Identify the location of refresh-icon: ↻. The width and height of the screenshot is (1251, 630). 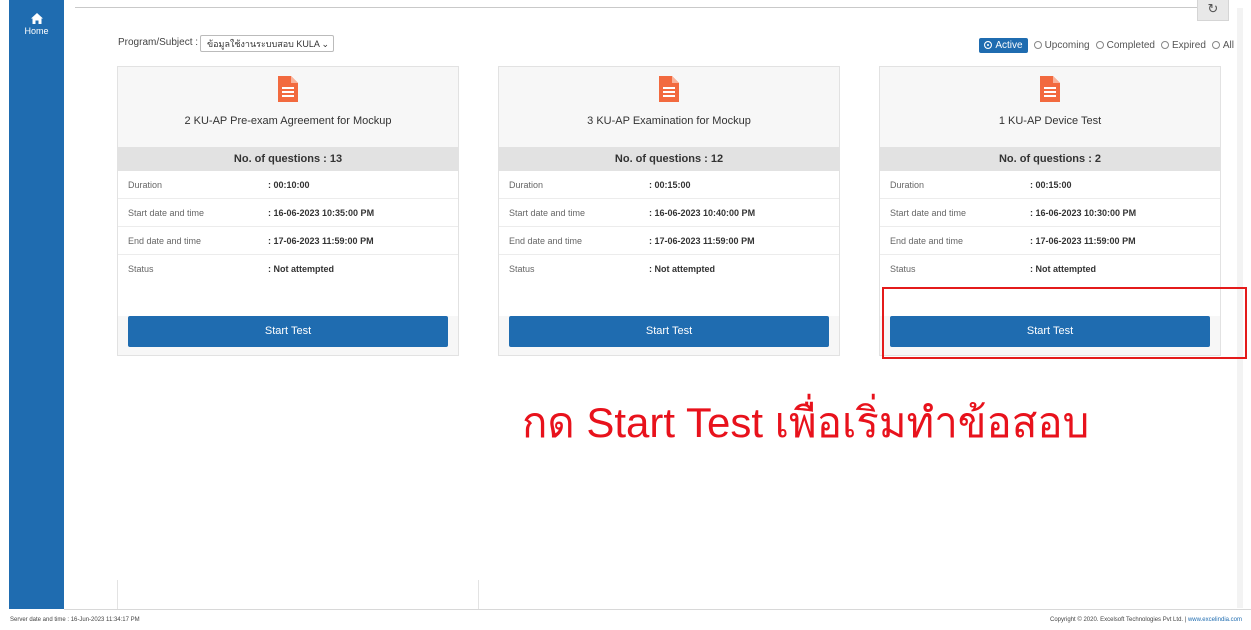
(1213, 8).